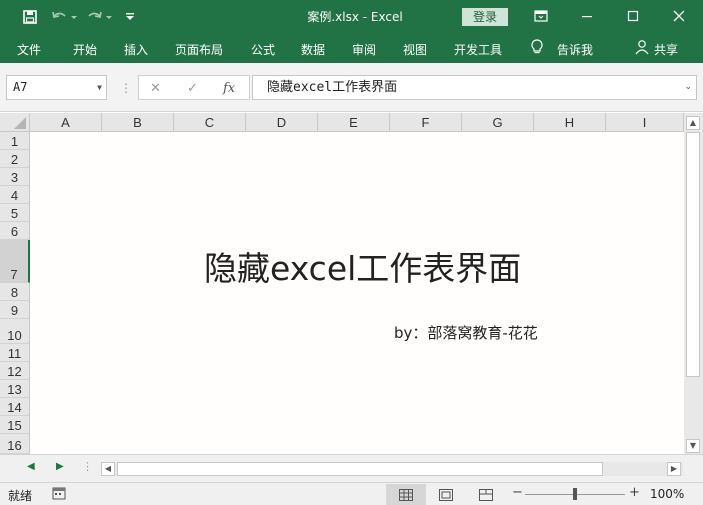  Describe the element at coordinates (642, 48) in the screenshot. I see `user-icon` at that location.